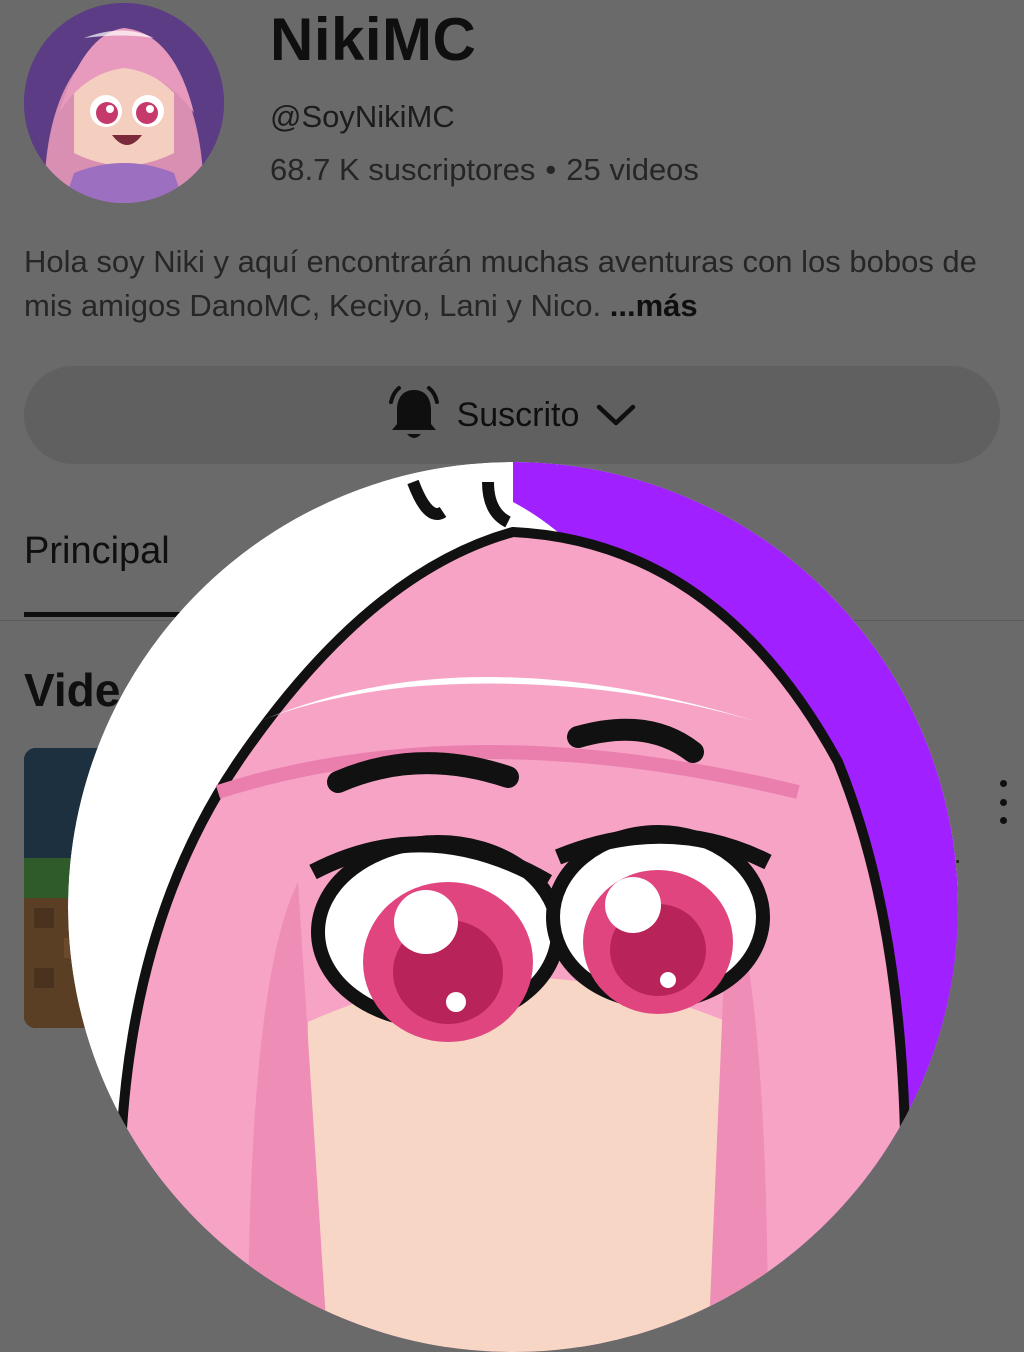 This screenshot has width=1024, height=1352. I want to click on channel-avatar, so click(124, 103).